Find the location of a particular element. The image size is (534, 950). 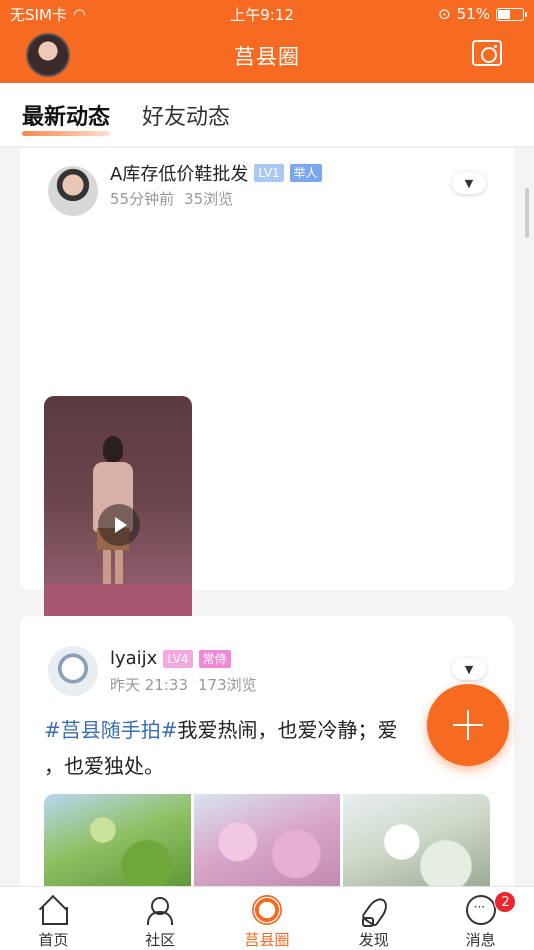

post-body: #莒县随手拍#我爱热闹，也爱冷静；爱 ，也爱独处。 is located at coordinates (264, 748).